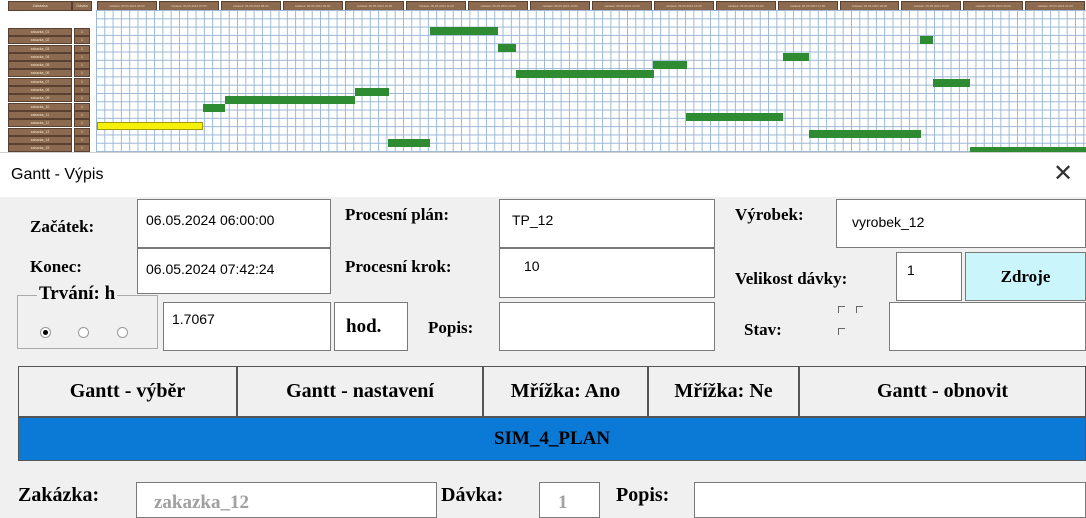 The width and height of the screenshot is (1086, 518). Describe the element at coordinates (59, 495) in the screenshot. I see `zakazka-label: Zakázka:` at that location.